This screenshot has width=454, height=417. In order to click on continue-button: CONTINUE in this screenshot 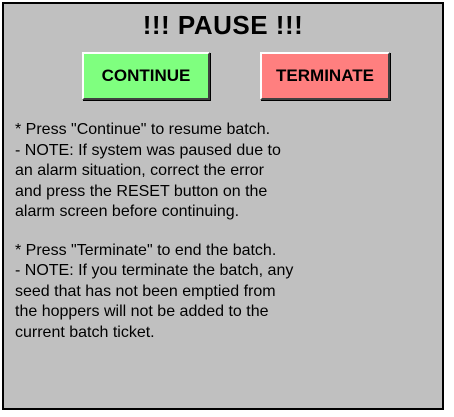, I will do `click(146, 76)`.